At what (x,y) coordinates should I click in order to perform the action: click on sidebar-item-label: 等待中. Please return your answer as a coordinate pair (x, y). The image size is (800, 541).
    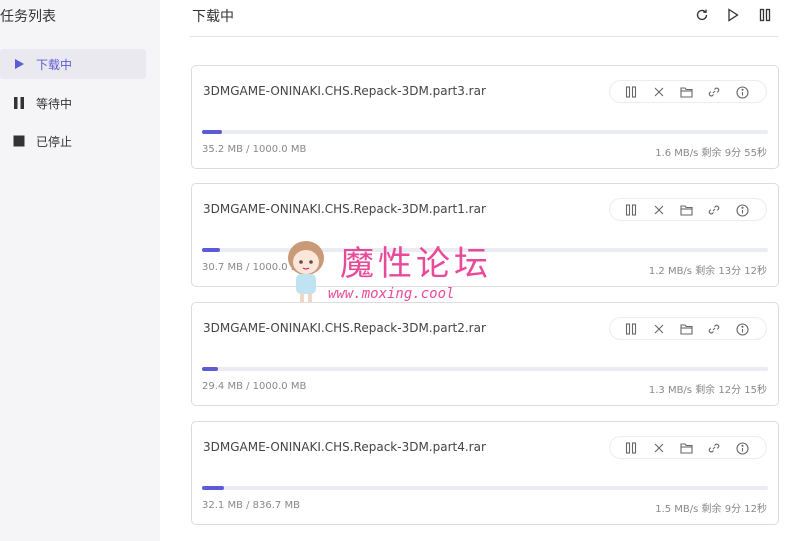
    Looking at the image, I should click on (54, 103).